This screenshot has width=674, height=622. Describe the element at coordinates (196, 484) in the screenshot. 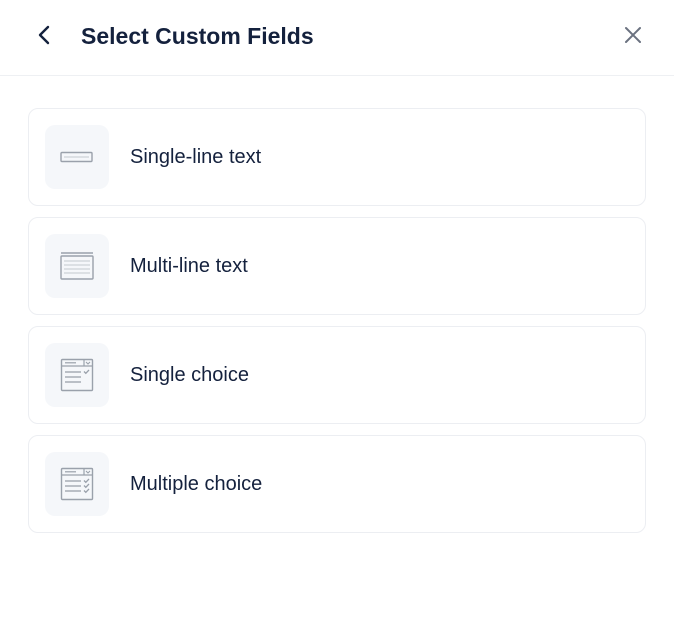

I see `option-label: Multiple choice` at that location.